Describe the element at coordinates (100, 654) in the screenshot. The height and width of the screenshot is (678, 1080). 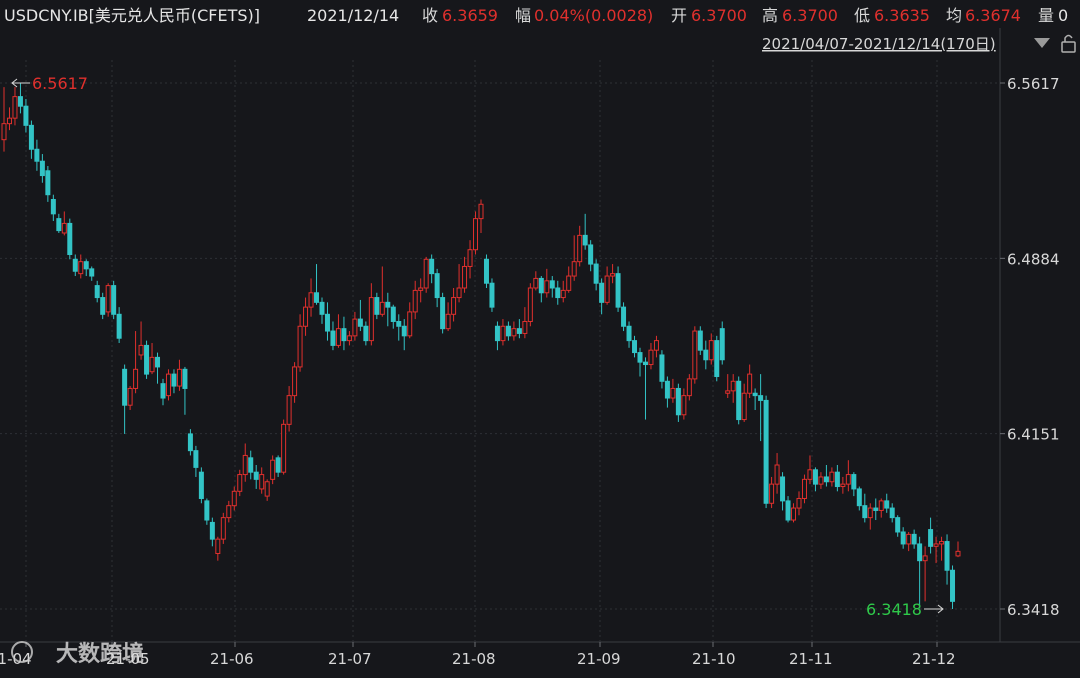
I see `watermark-text: 大数跨境` at that location.